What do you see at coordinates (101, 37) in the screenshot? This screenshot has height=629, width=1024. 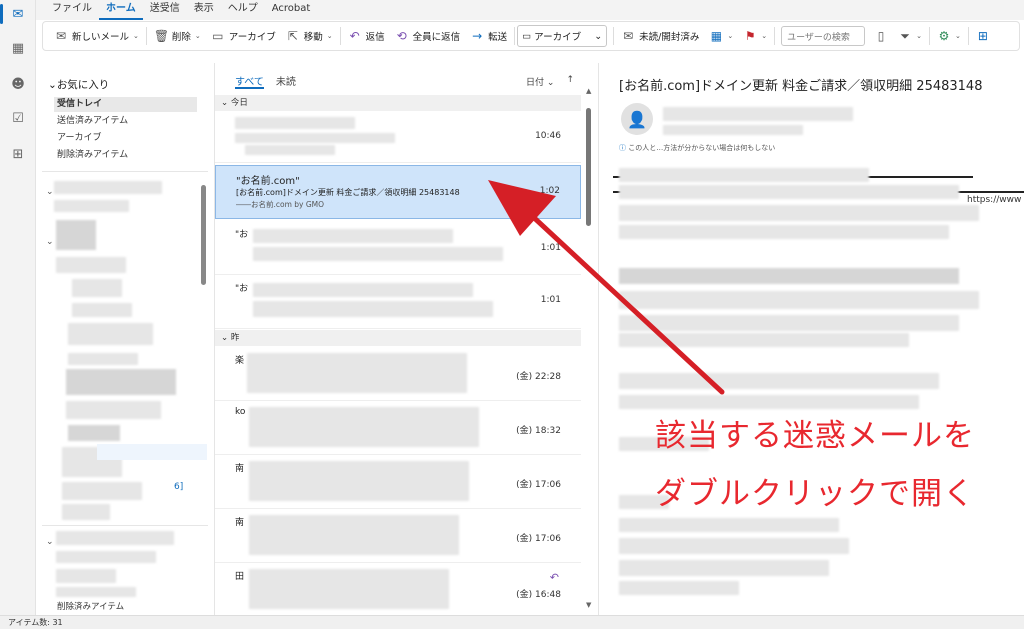 I see `new-mail-label: 新しいメール` at bounding box center [101, 37].